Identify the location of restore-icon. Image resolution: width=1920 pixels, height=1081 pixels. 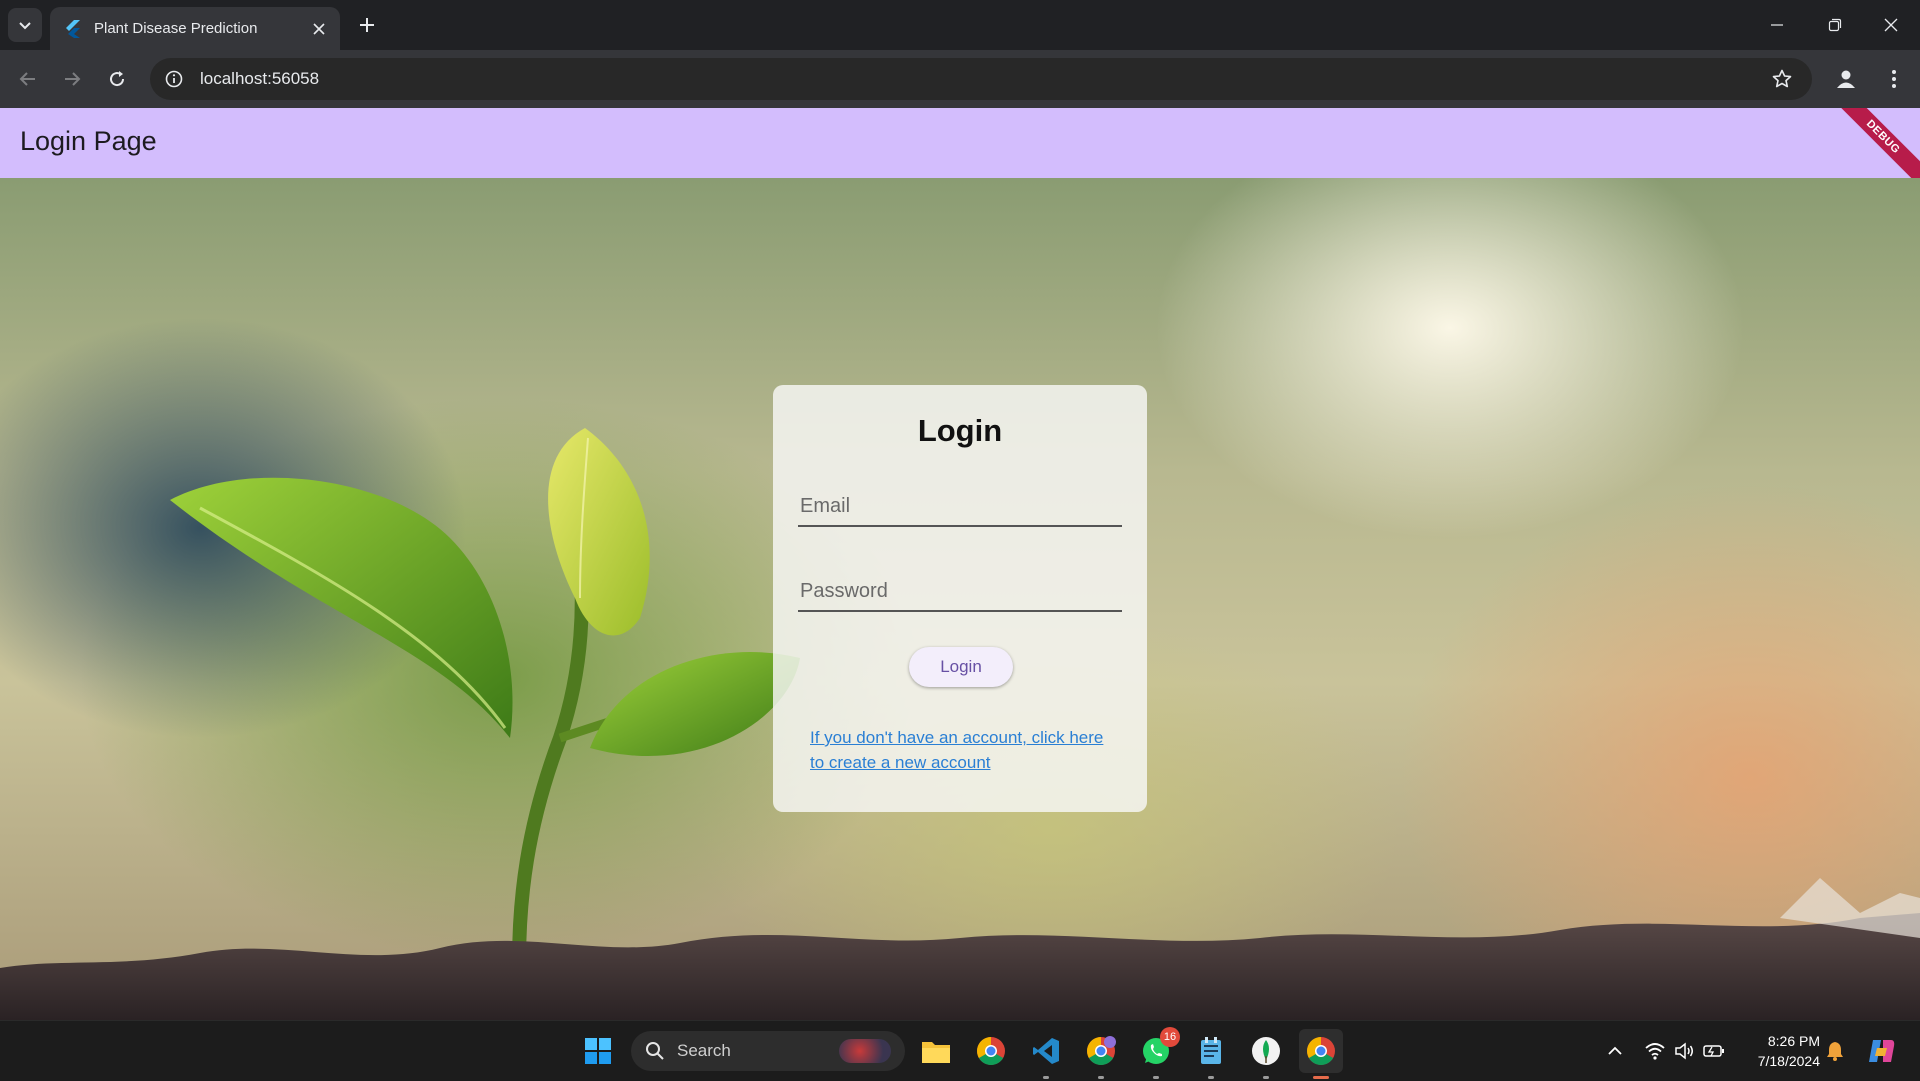
(1835, 25).